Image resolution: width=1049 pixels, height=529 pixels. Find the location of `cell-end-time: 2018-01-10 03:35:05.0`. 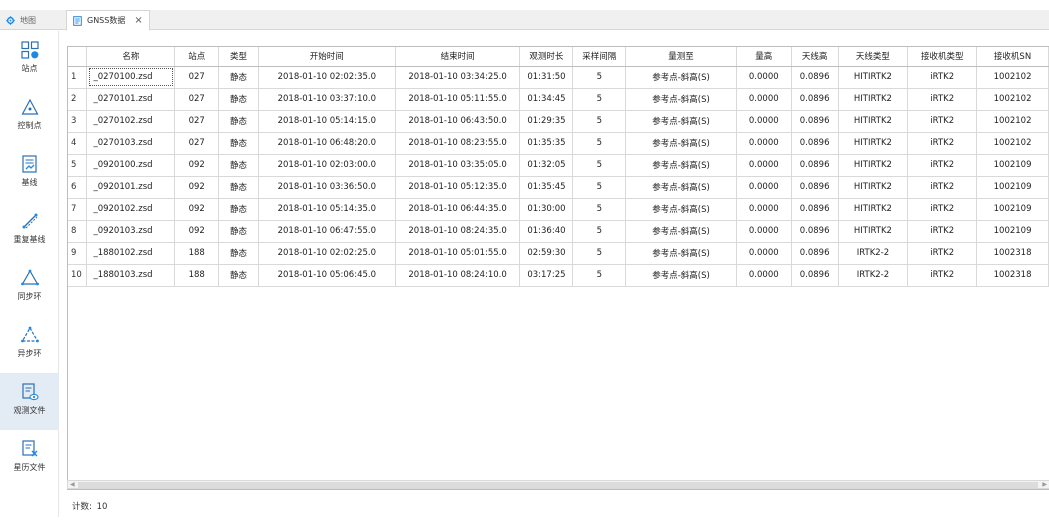

cell-end-time: 2018-01-10 03:35:05.0 is located at coordinates (458, 165).